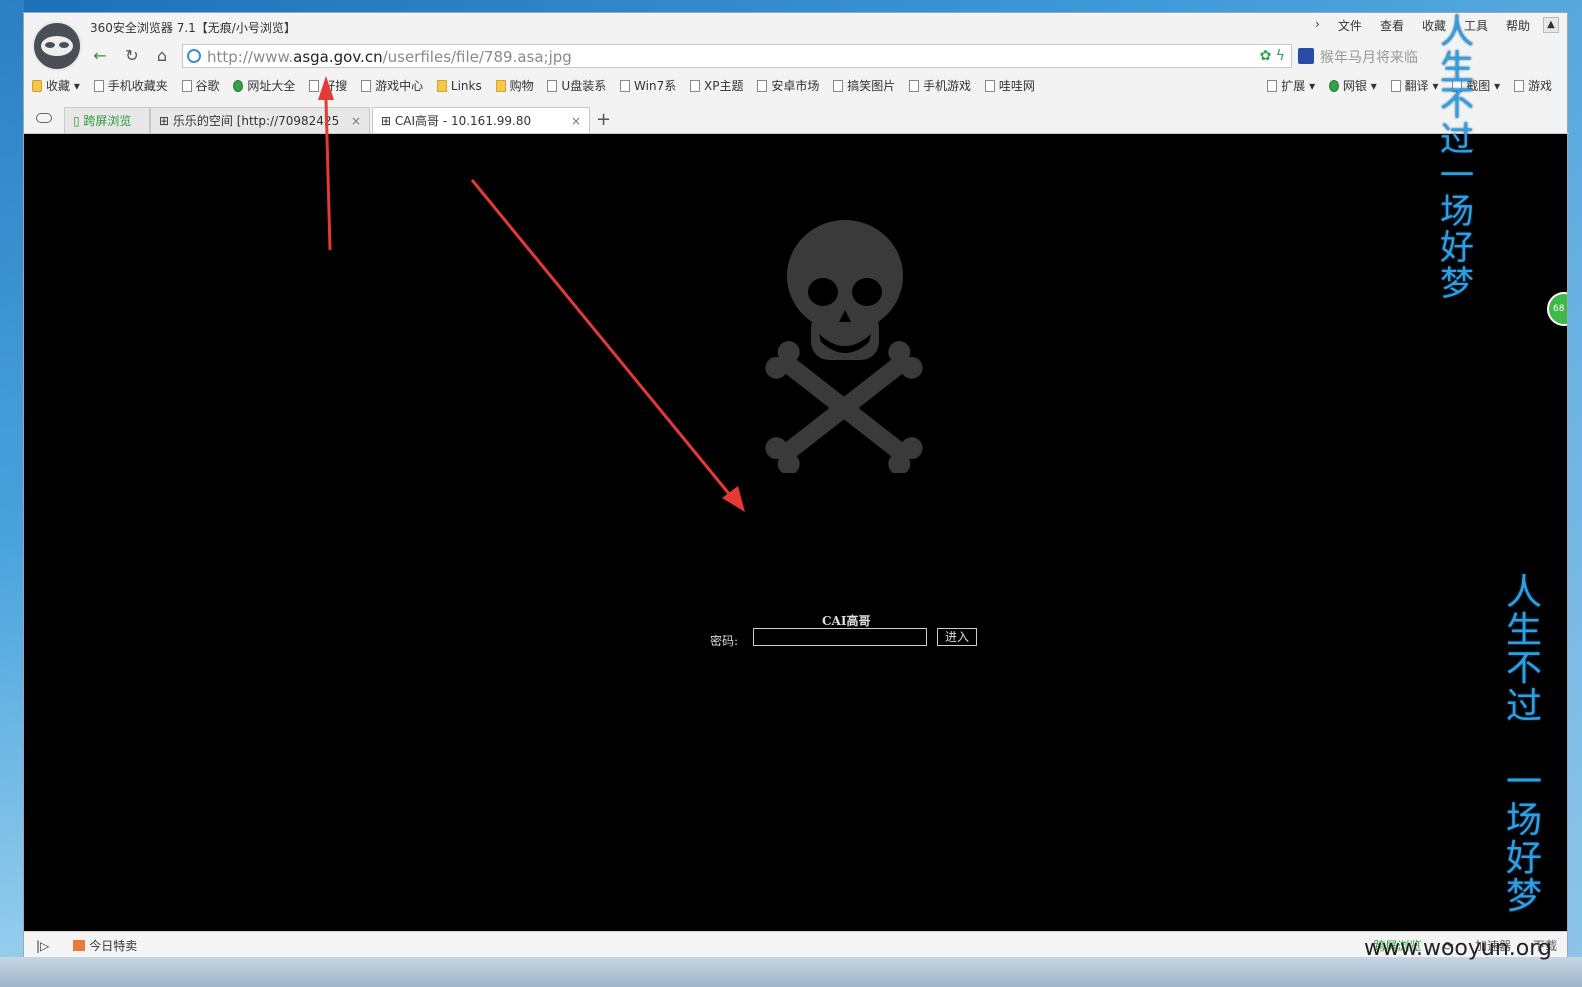 This screenshot has height=987, width=1582. What do you see at coordinates (603, 120) in the screenshot?
I see `new-tab-button: +` at bounding box center [603, 120].